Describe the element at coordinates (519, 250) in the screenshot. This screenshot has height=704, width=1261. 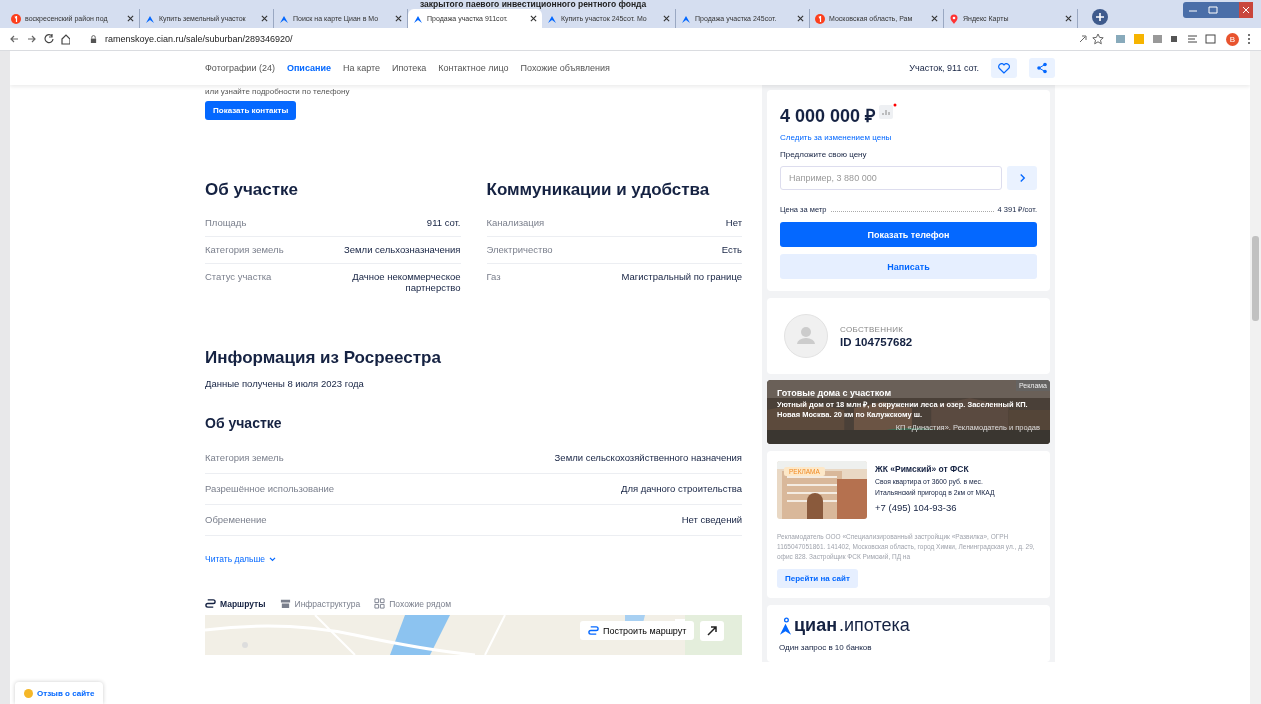
I see `property-label: Электричество` at that location.